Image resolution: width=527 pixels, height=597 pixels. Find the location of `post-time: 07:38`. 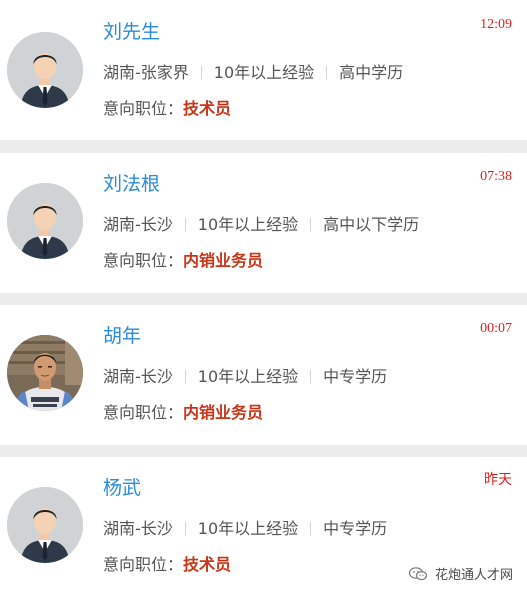

post-time: 07:38 is located at coordinates (496, 176).